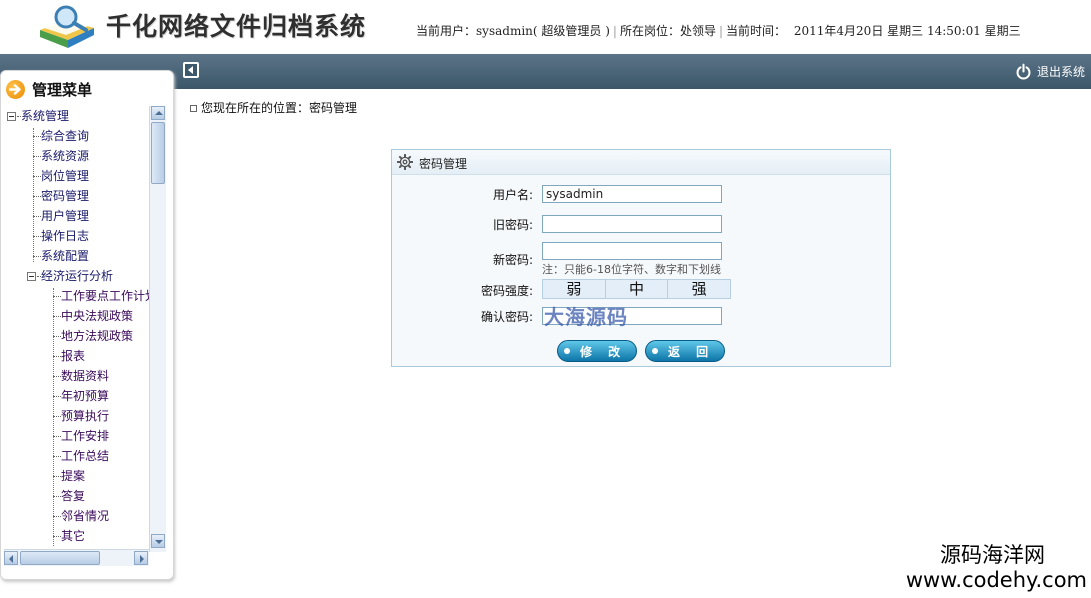 The width and height of the screenshot is (1091, 598). What do you see at coordinates (512, 195) in the screenshot?
I see `username-label: 用户名:` at bounding box center [512, 195].